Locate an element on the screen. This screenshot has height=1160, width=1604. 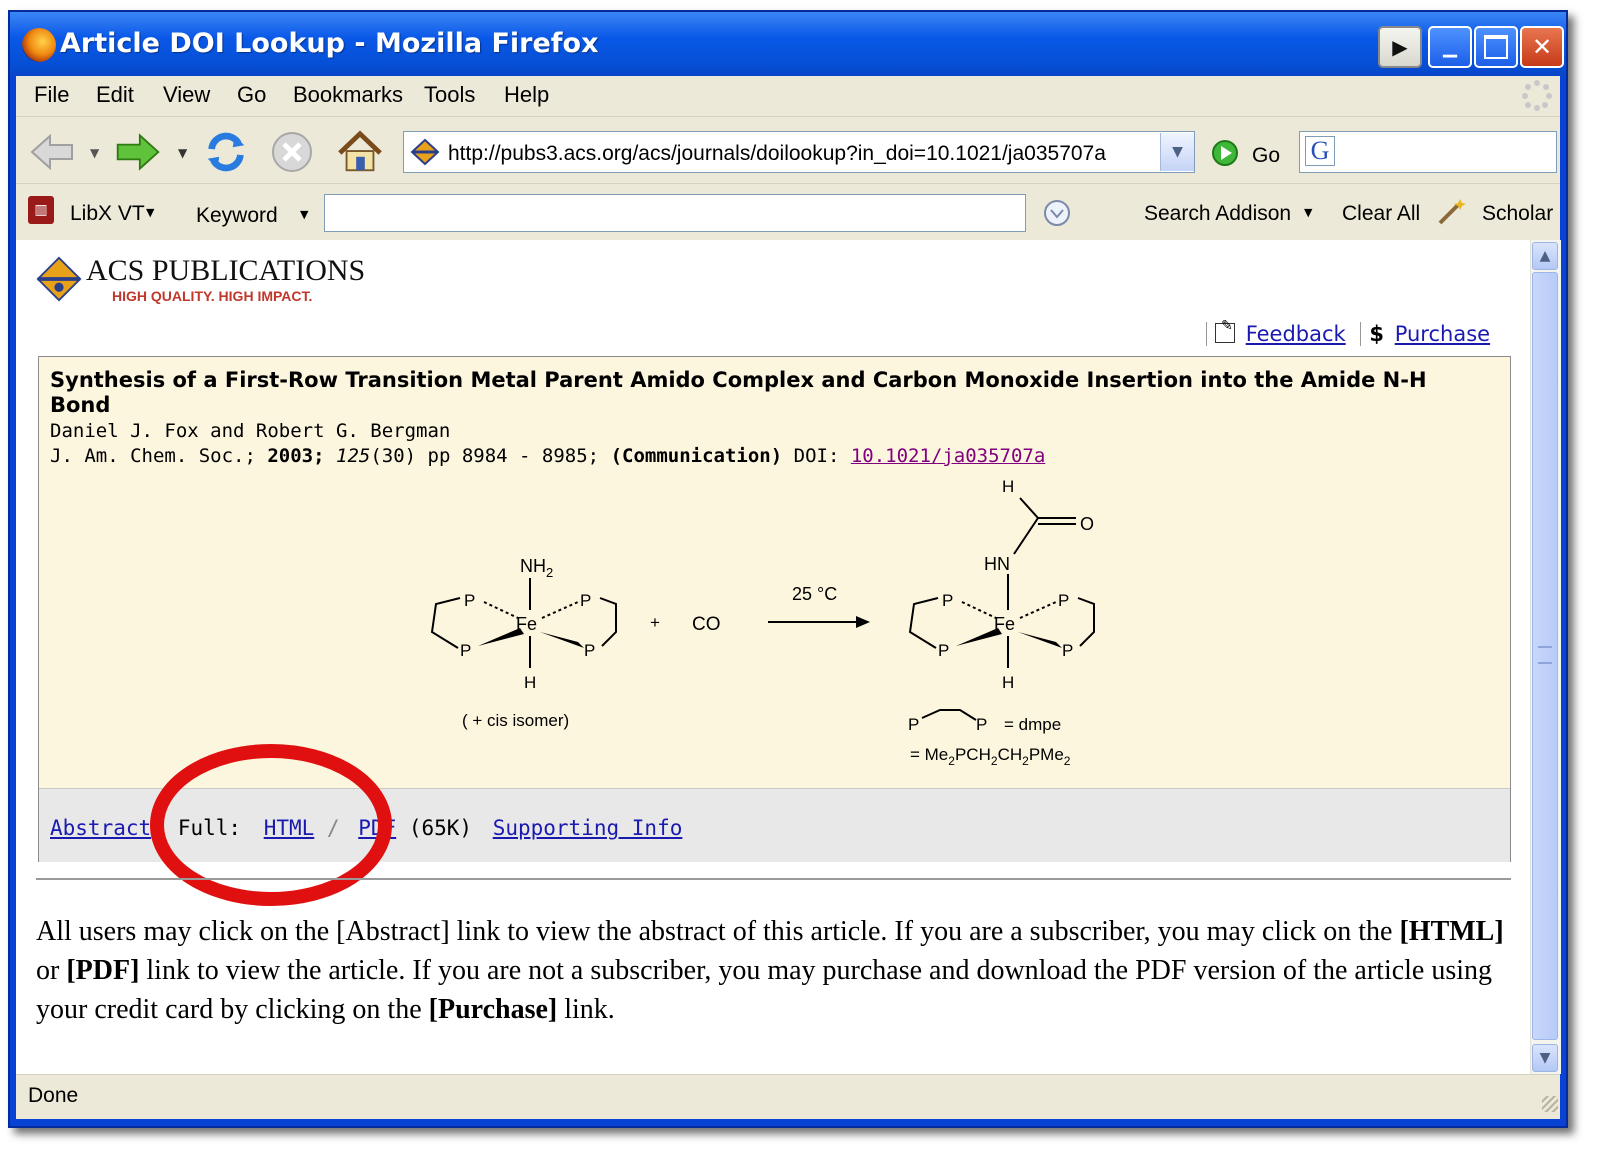
firefox-icon is located at coordinates (39, 45).